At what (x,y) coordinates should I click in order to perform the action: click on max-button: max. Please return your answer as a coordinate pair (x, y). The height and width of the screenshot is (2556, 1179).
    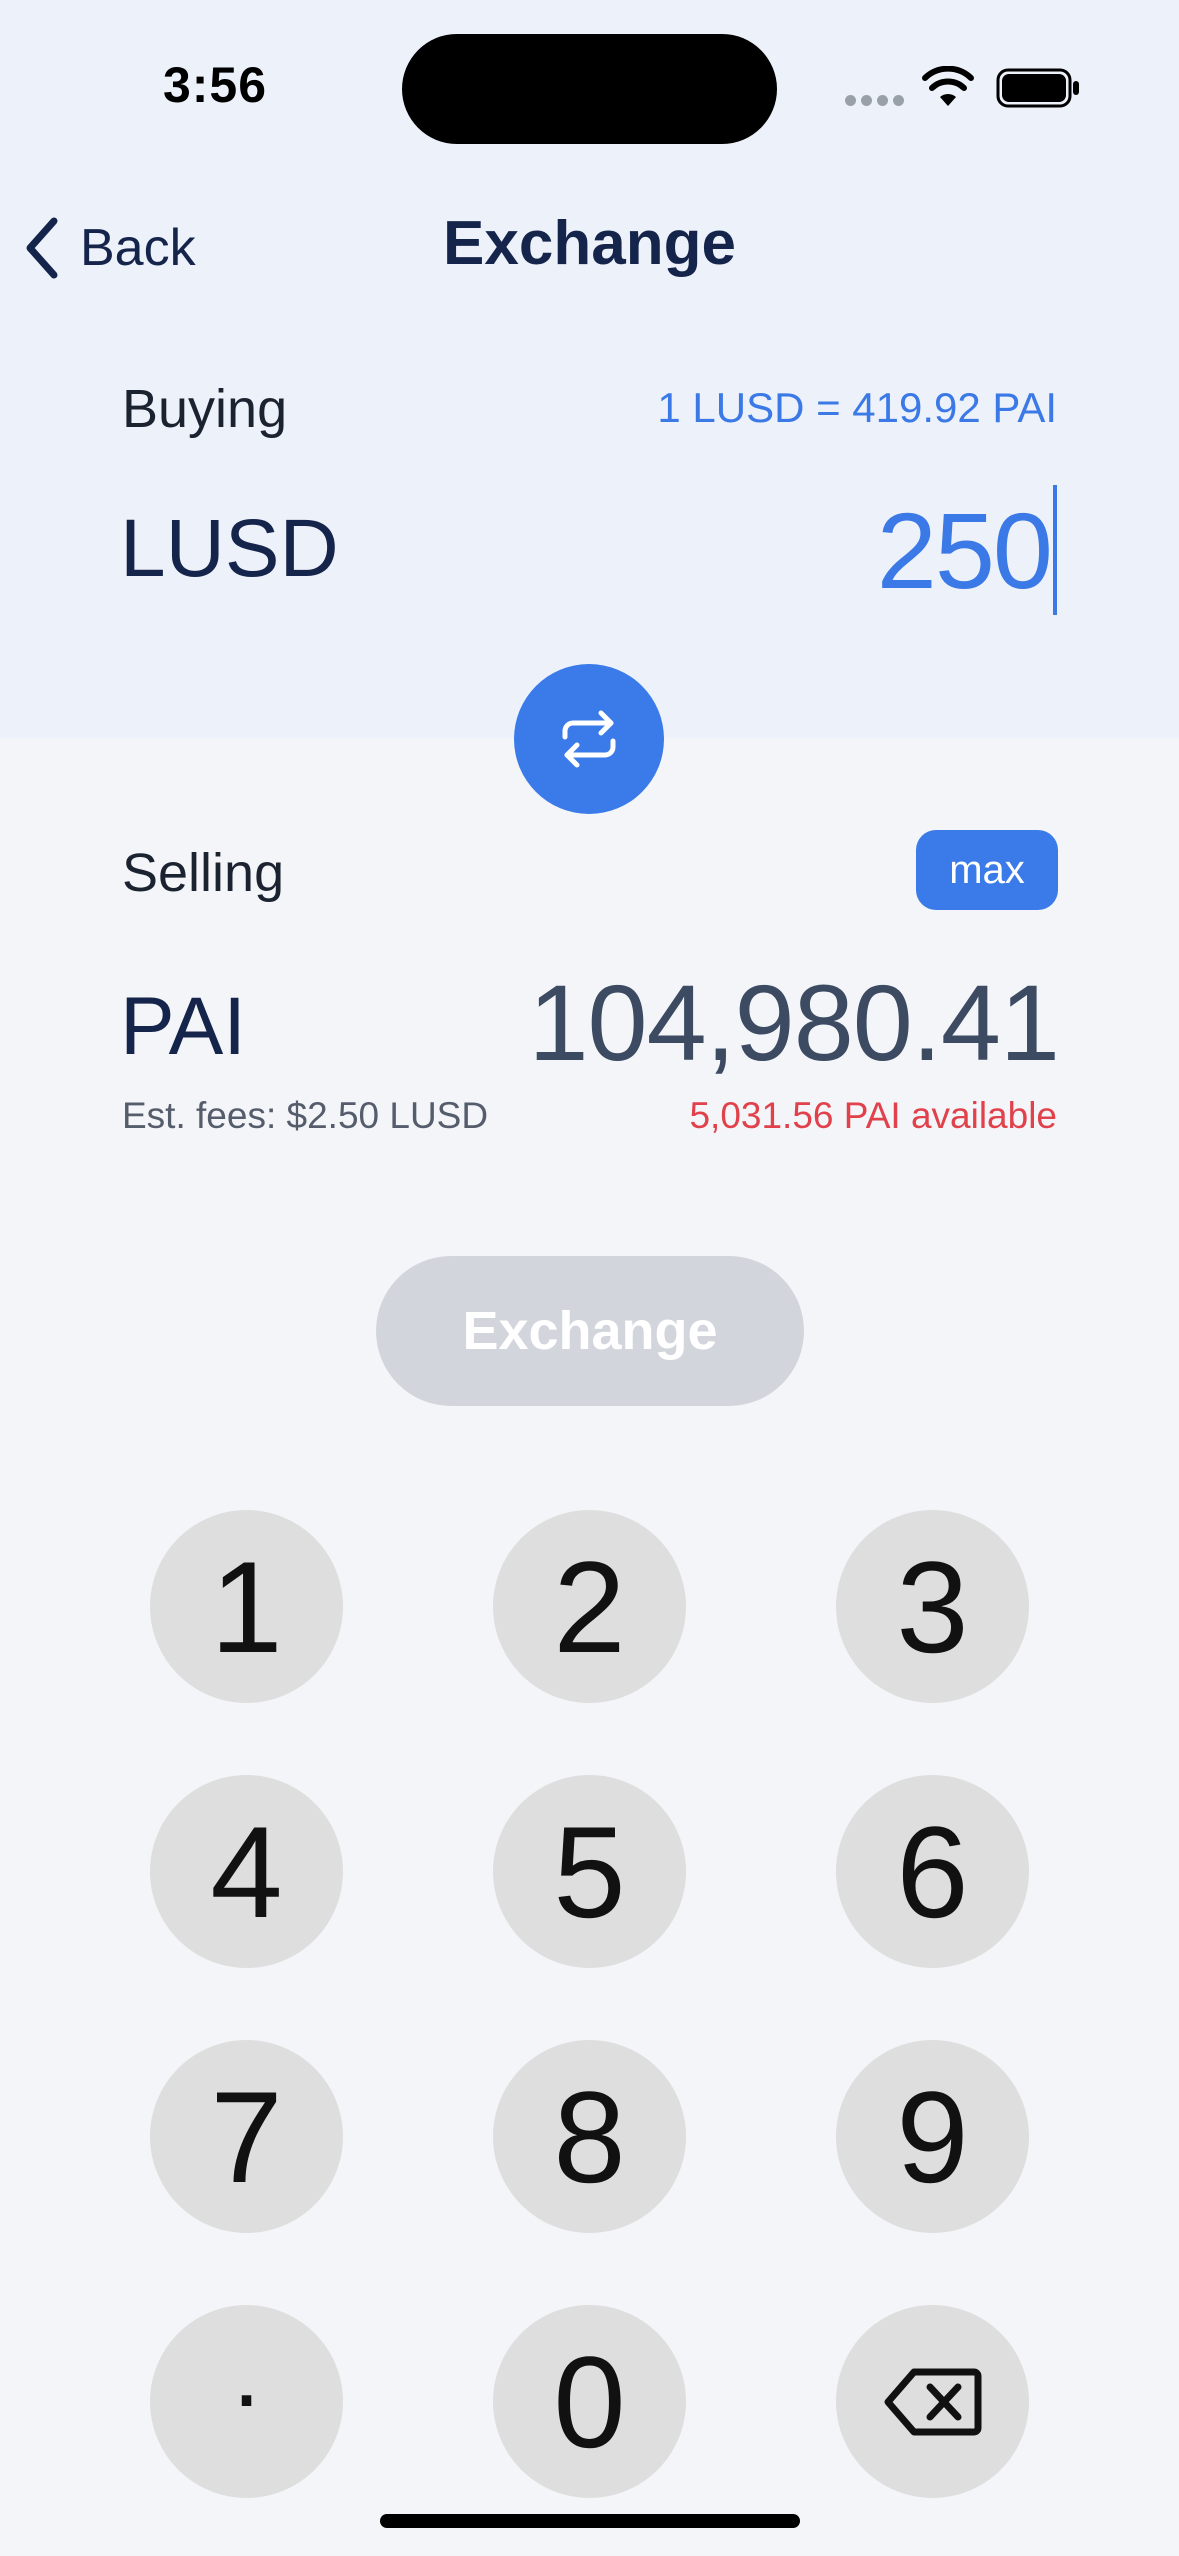
    Looking at the image, I should click on (987, 870).